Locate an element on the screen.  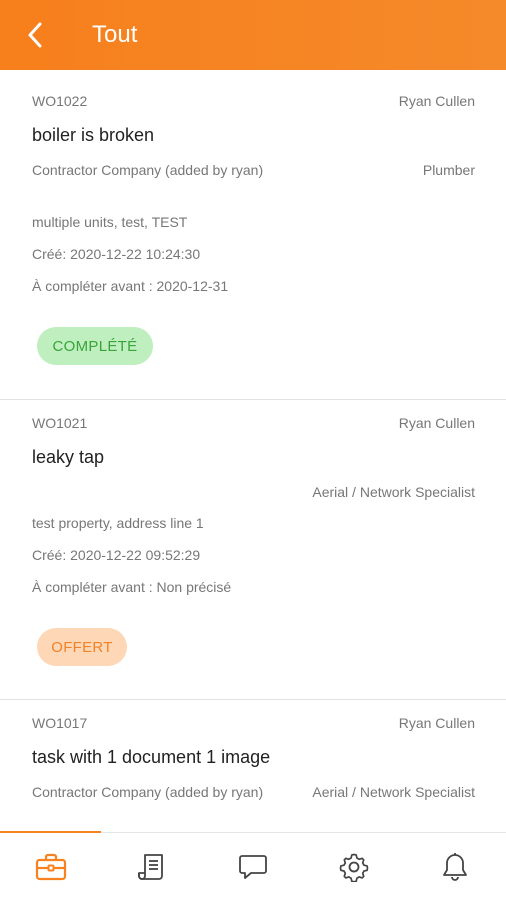
work-order-id: WO1017 is located at coordinates (60, 723).